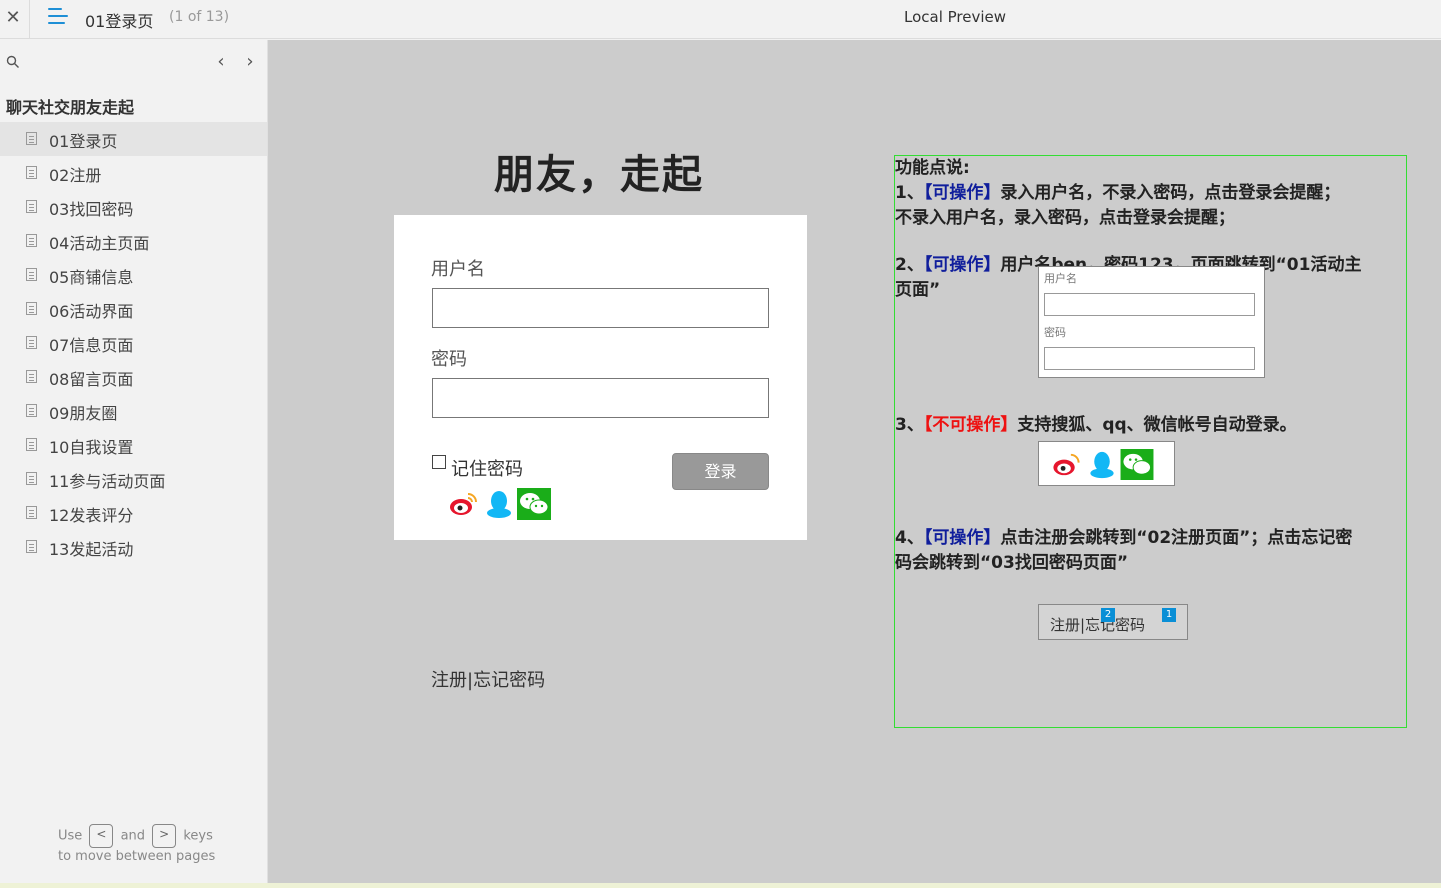  I want to click on item-number: 3、, so click(909, 425).